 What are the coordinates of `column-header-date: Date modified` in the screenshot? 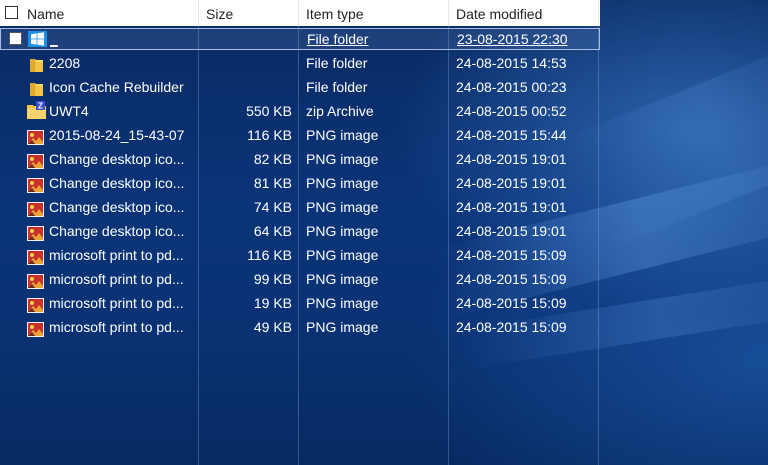 It's located at (526, 13).